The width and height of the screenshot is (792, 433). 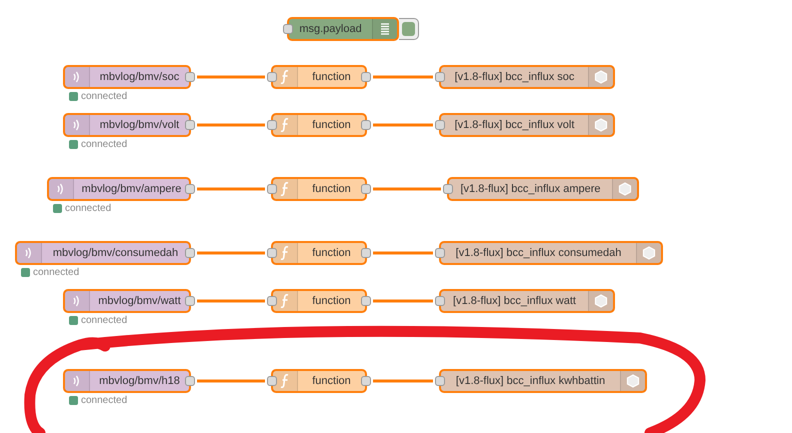 What do you see at coordinates (409, 29) in the screenshot?
I see `debug-toggle-button` at bounding box center [409, 29].